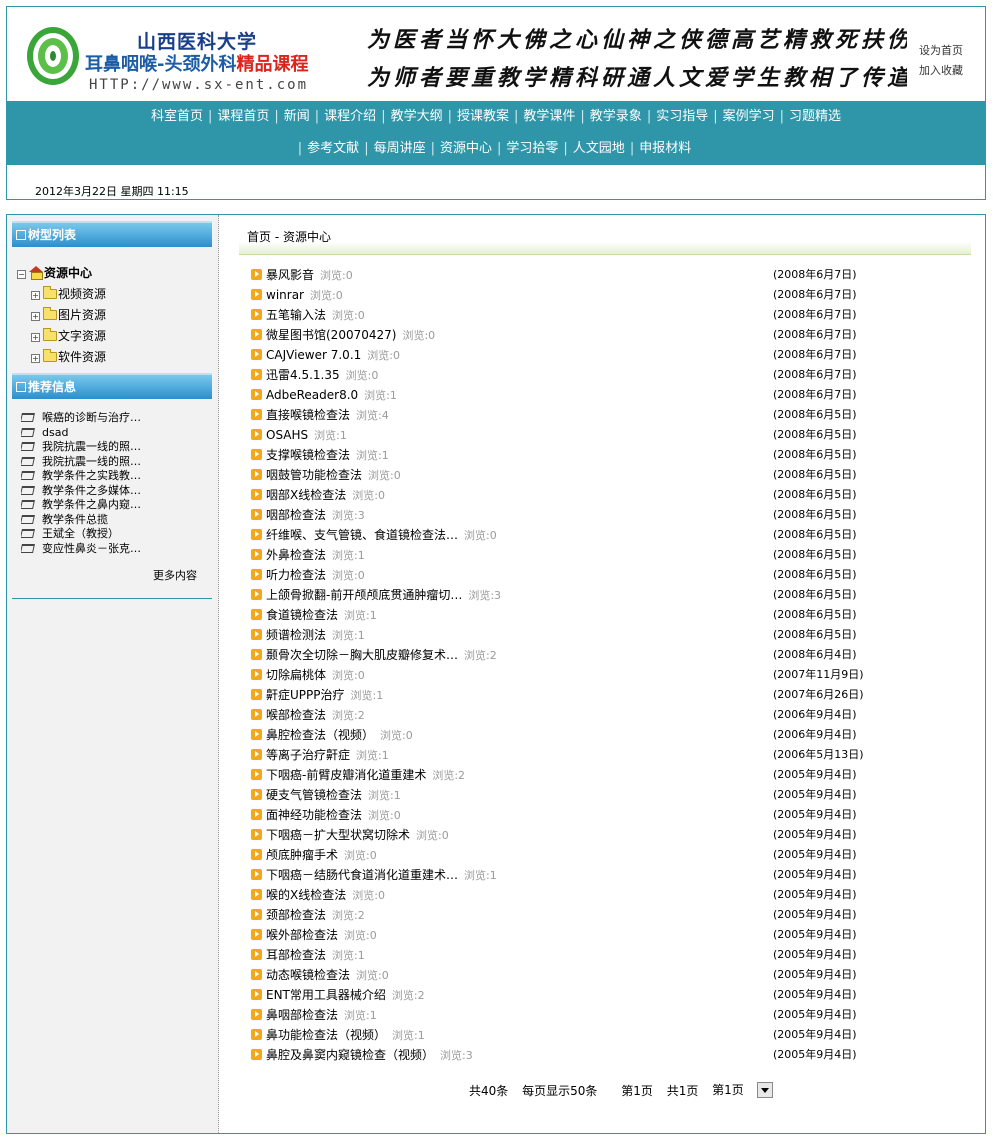 The height and width of the screenshot is (1140, 995). Describe the element at coordinates (305, 695) in the screenshot. I see `resource-title-link: 鼾症UPPP治疗` at that location.